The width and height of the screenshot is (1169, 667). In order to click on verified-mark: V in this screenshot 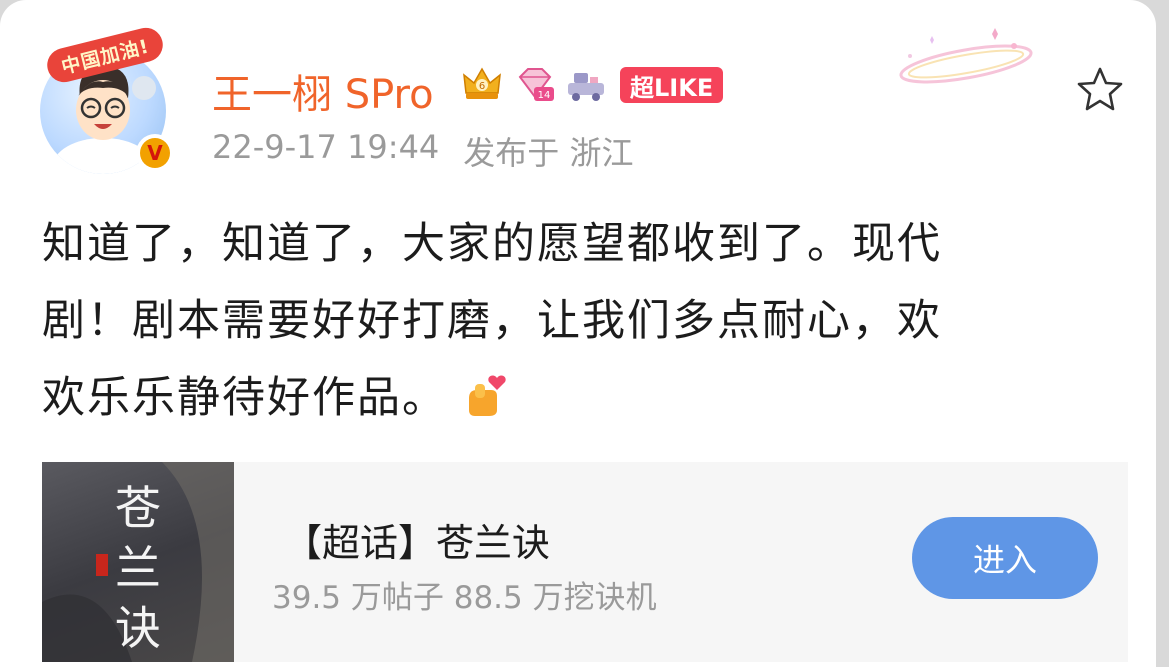, I will do `click(155, 153)`.